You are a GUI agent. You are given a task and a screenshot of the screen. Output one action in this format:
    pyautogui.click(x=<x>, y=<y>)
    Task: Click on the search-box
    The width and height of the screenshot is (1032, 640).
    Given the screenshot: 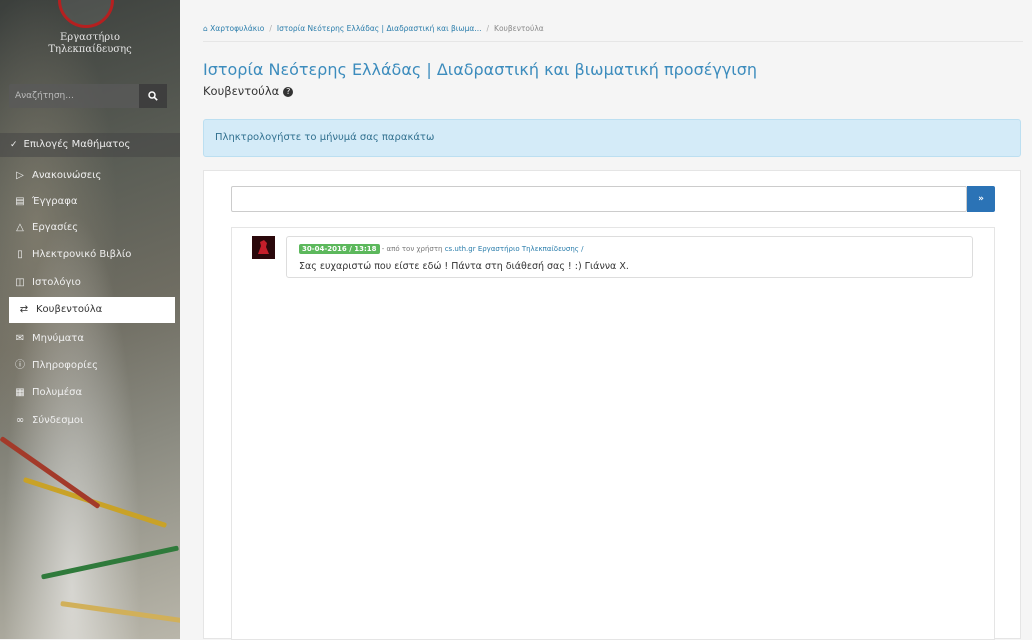 What is the action you would take?
    pyautogui.click(x=88, y=96)
    